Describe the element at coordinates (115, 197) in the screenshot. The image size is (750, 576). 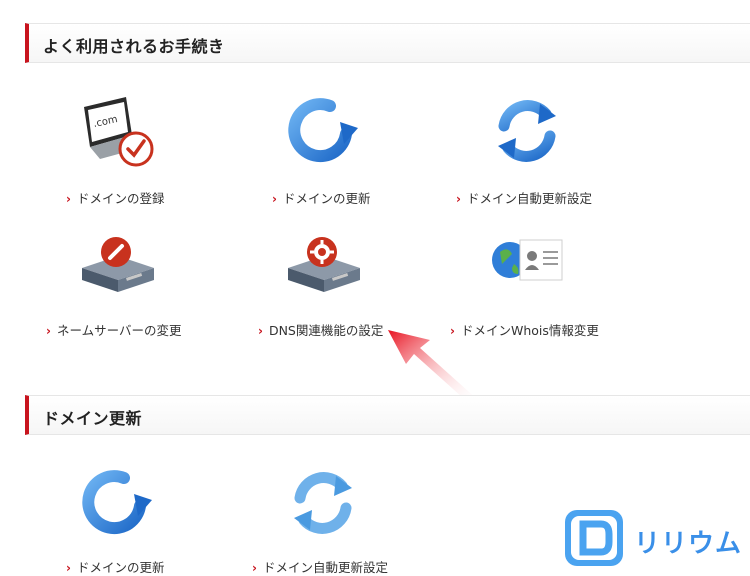
I see `link-domain-register: › ドメインの登録` at that location.